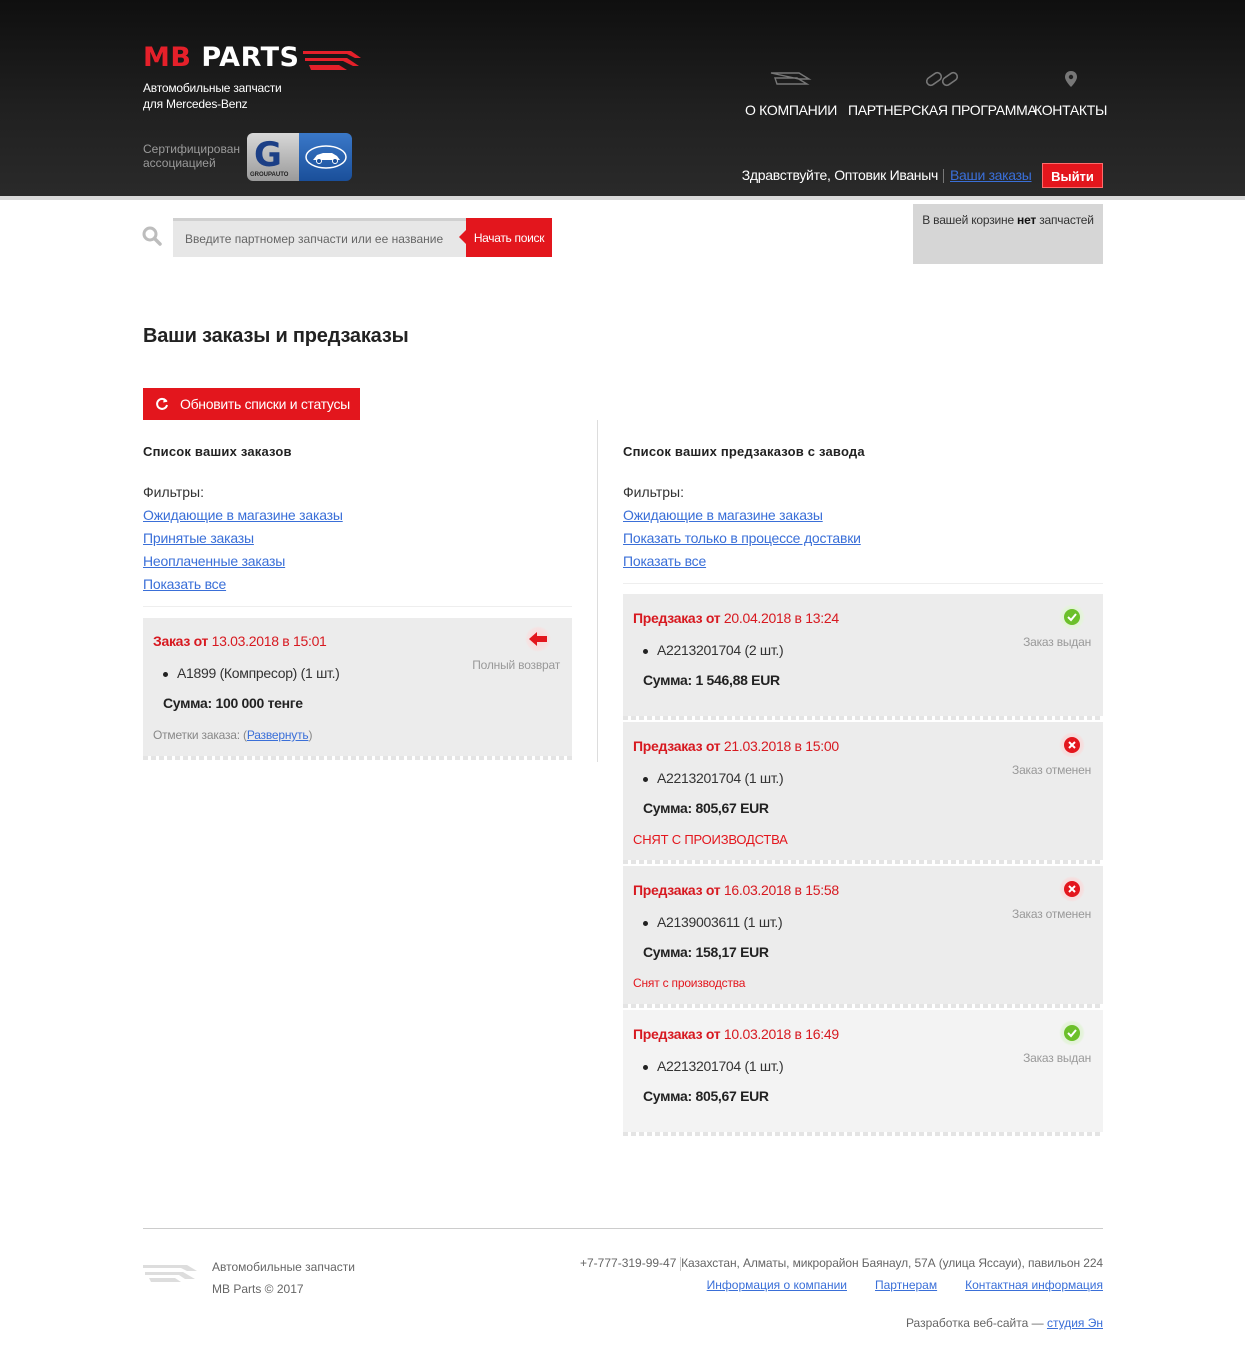 The image size is (1245, 1351). Describe the element at coordinates (243, 515) in the screenshot. I see `orders-filter-waiting: Ожидающие в магазине заказы` at that location.